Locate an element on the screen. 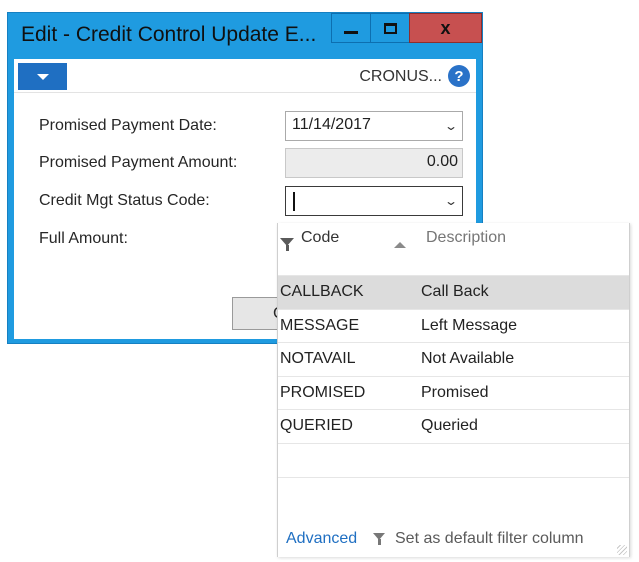 The image size is (639, 562). lookup-row: MESSAGE Left Message is located at coordinates (453, 326).